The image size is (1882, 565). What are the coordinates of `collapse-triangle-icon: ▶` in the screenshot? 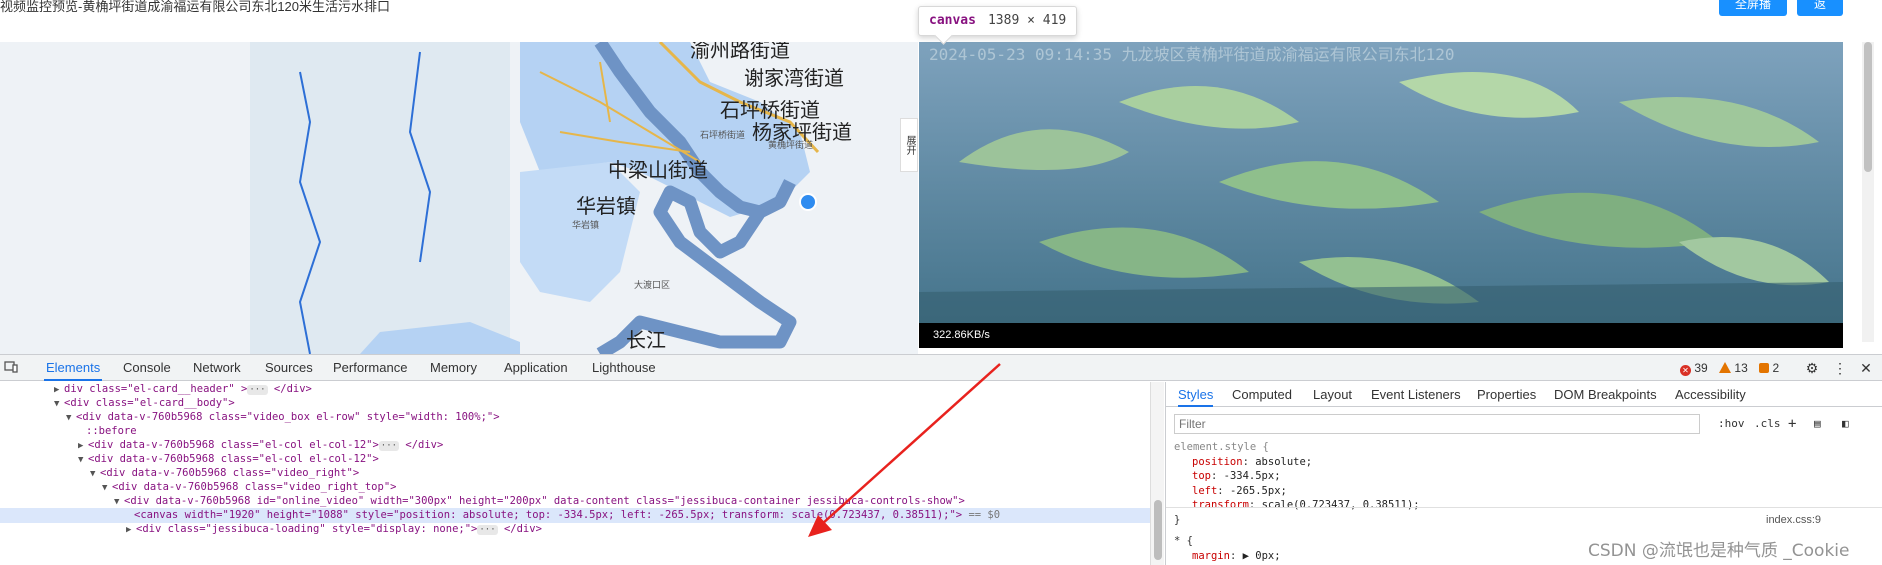 It's located at (1246, 556).